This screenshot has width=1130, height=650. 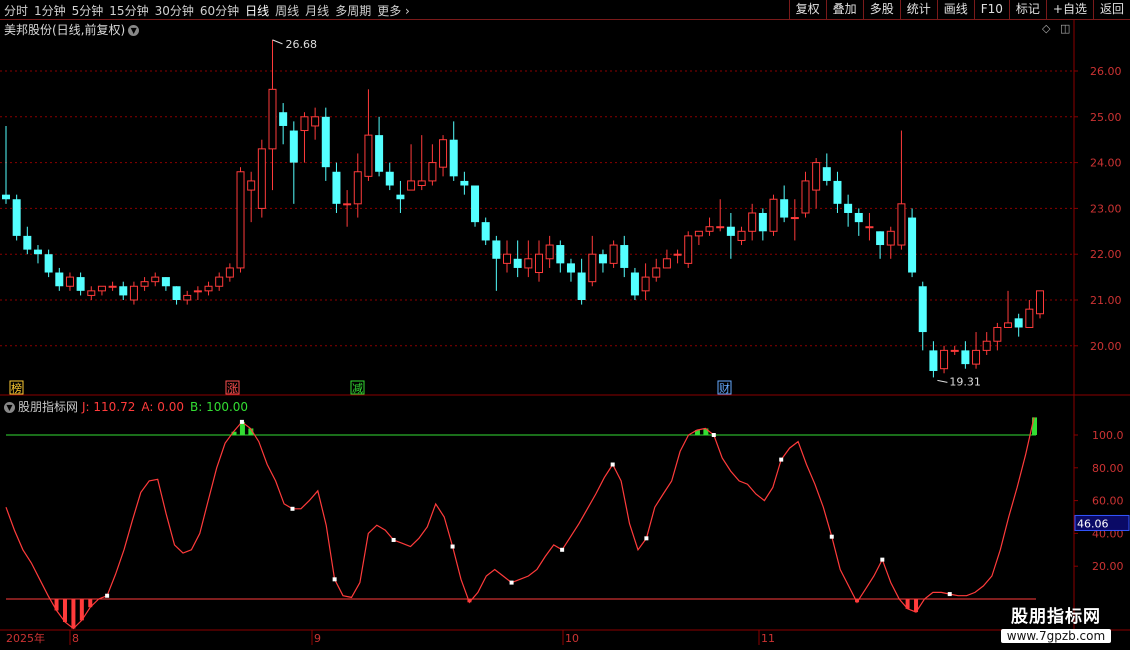 What do you see at coordinates (75, 638) in the screenshot?
I see `x-axis-label: 8` at bounding box center [75, 638].